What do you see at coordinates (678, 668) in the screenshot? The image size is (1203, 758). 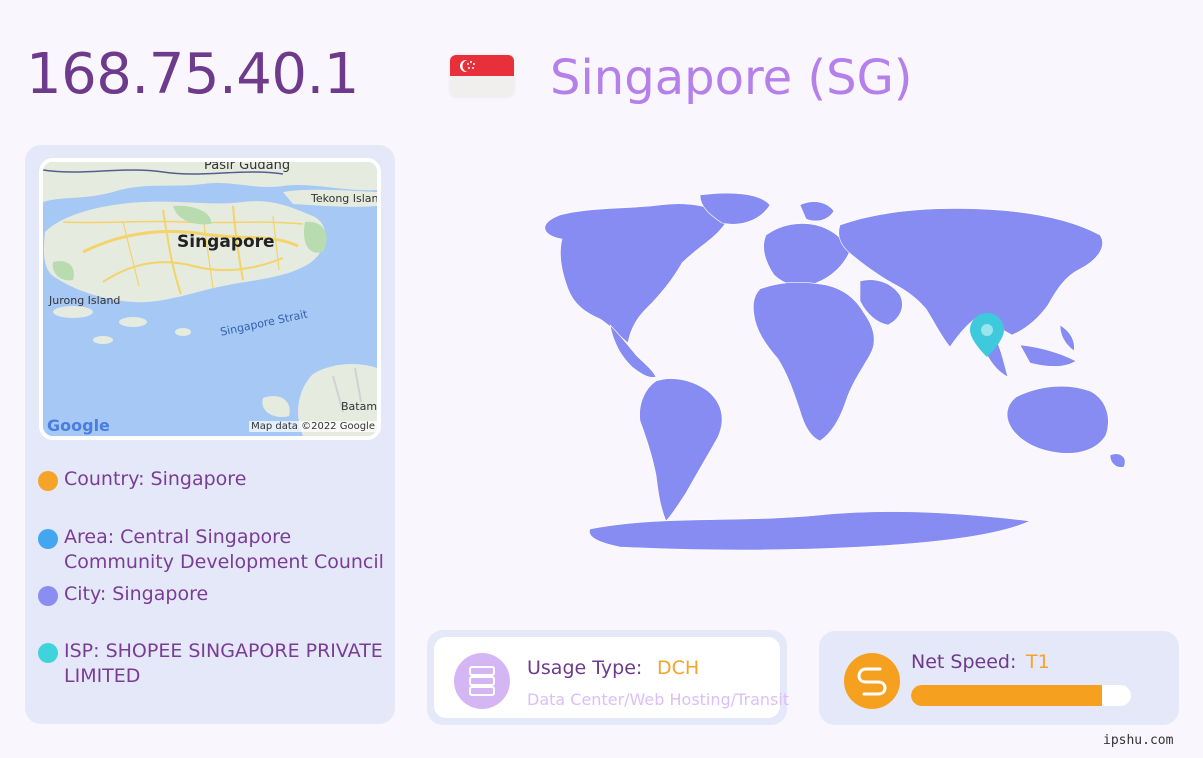 I see `usage-type-value: DCH` at bounding box center [678, 668].